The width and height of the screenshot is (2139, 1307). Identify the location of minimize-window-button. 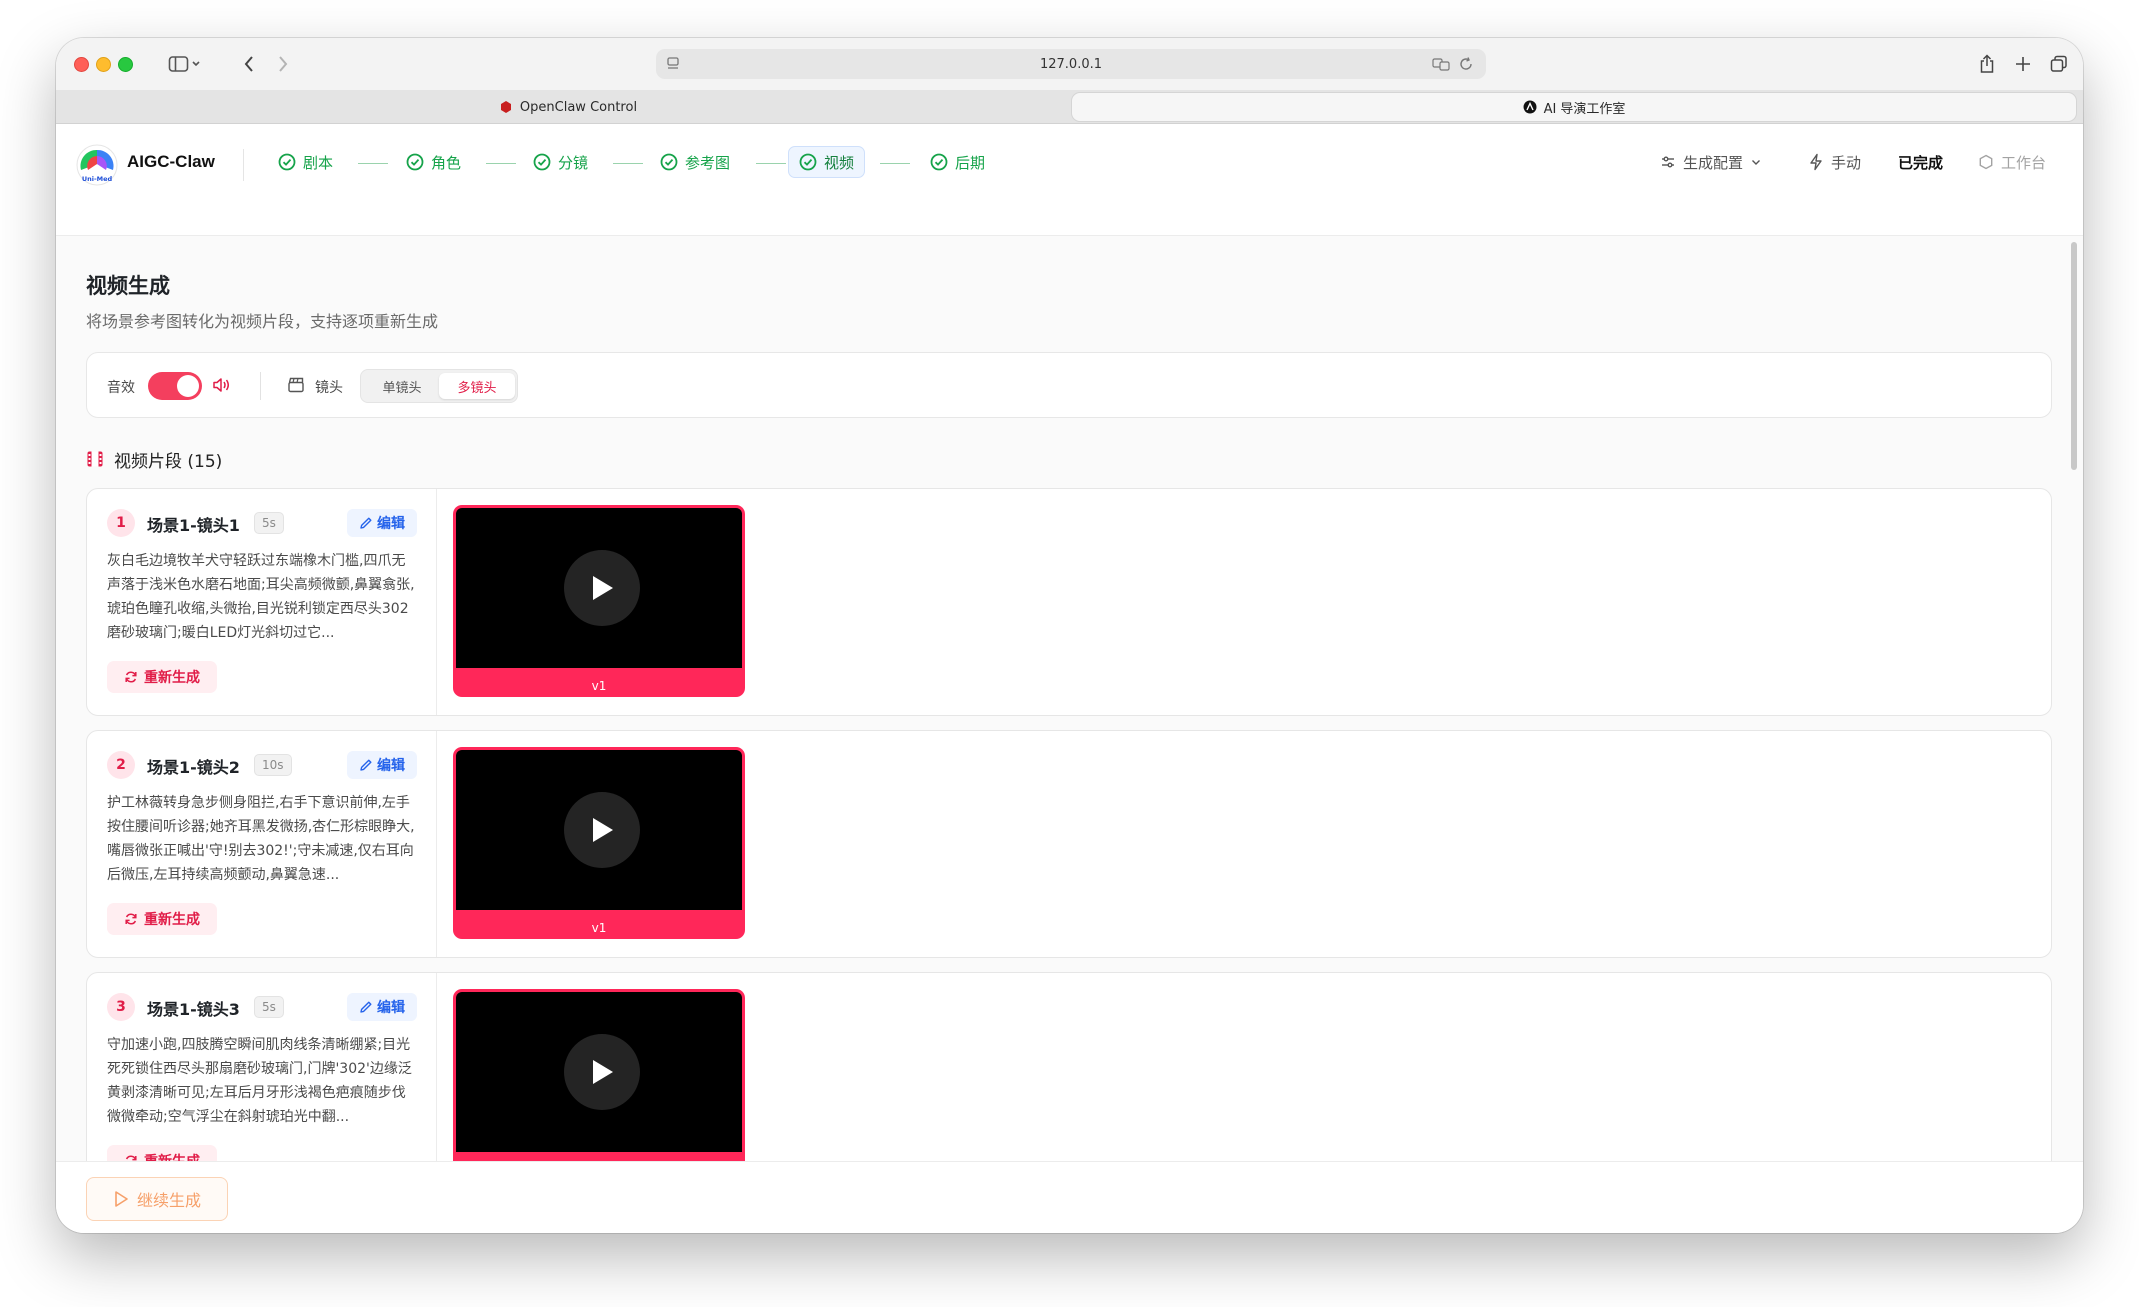
(103, 64).